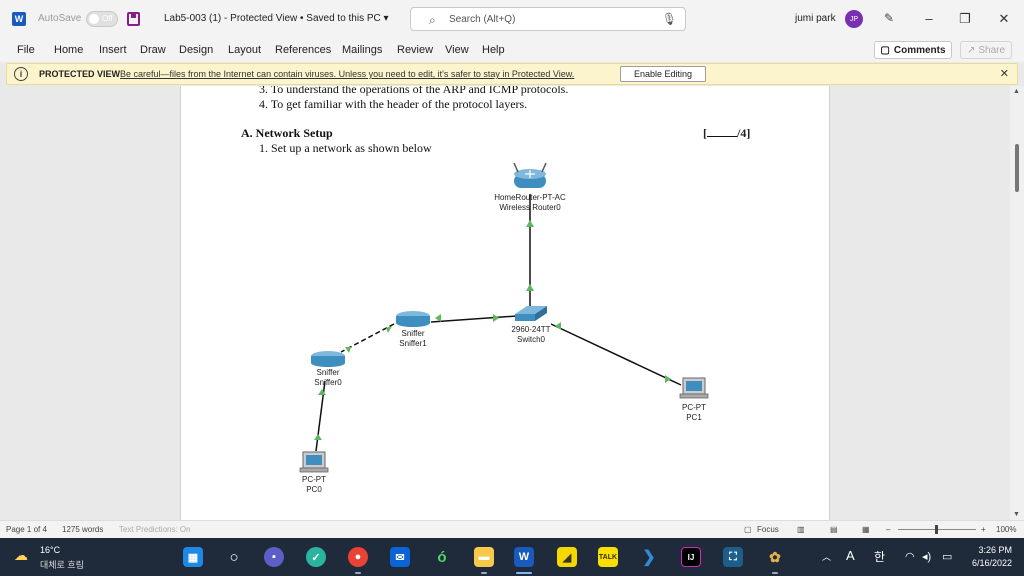 This screenshot has height=576, width=1024. Describe the element at coordinates (866, 529) in the screenshot. I see `web-layout-icon: ▦` at that location.